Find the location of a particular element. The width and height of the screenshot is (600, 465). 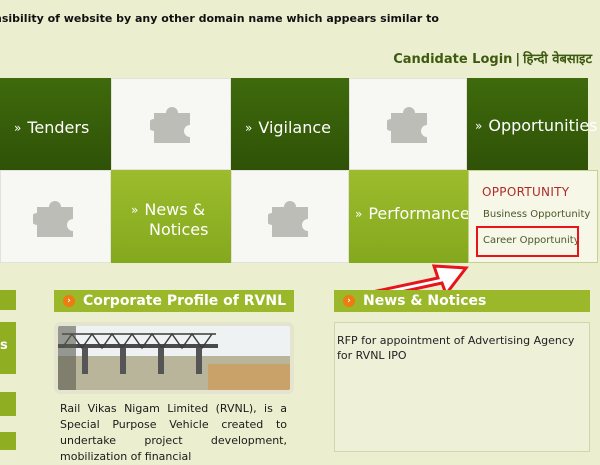

tile-vigilance: » Vigilance is located at coordinates (290, 124).